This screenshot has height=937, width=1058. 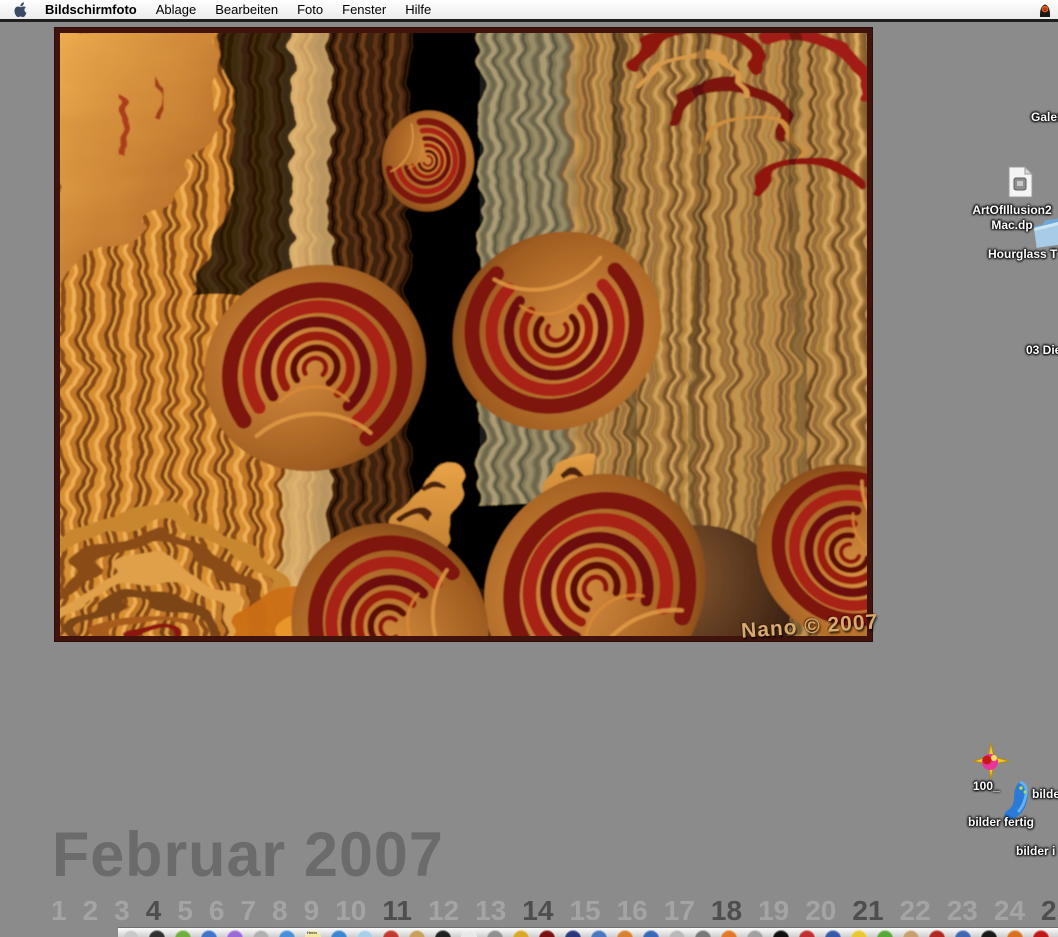 I want to click on app-menu-bildschirmfoto: Bildschirmfoto, so click(x=91, y=9).